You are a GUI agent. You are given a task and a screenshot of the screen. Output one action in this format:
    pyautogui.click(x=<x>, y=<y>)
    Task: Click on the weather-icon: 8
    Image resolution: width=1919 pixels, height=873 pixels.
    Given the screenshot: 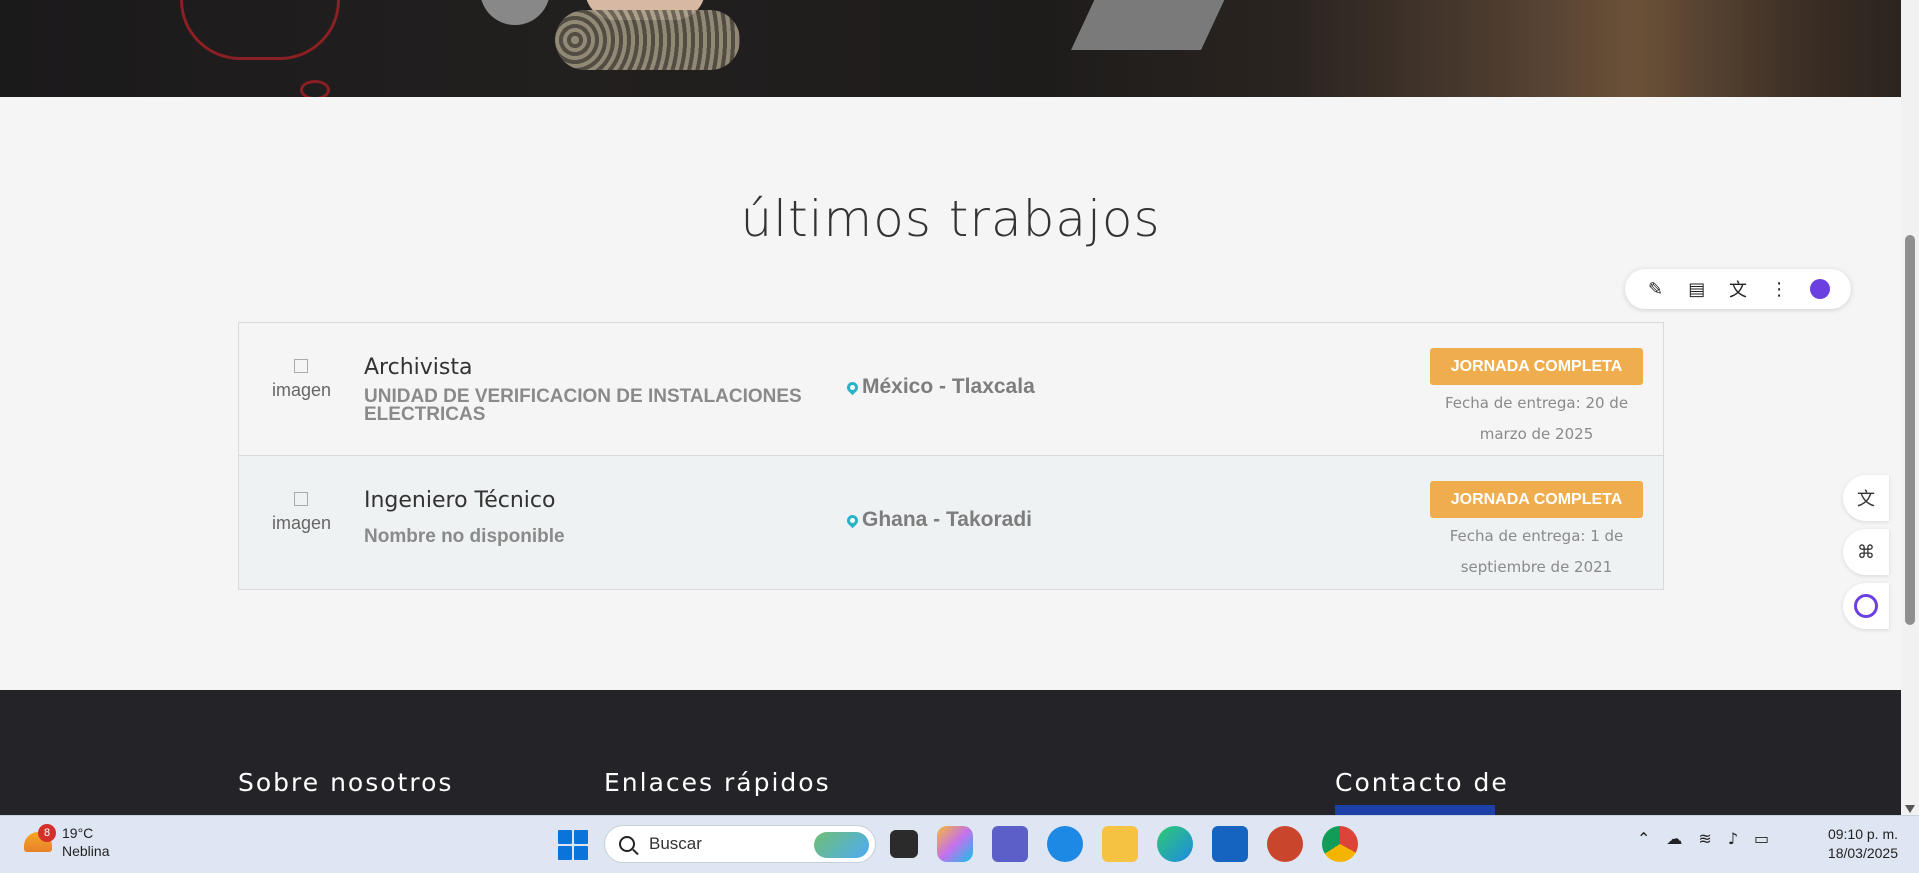 What is the action you would take?
    pyautogui.click(x=40, y=838)
    